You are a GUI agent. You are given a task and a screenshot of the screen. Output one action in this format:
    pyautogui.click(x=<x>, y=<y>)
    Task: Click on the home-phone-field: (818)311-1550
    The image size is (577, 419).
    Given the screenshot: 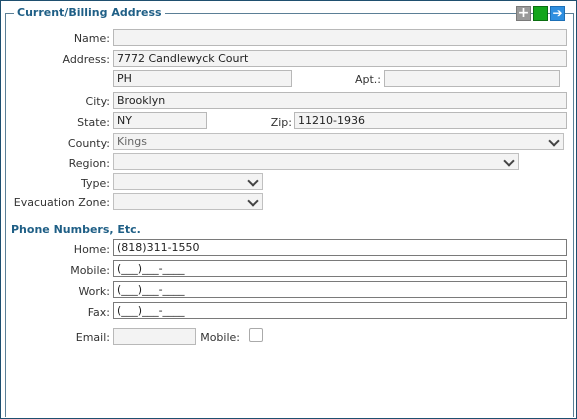 What is the action you would take?
    pyautogui.click(x=340, y=247)
    